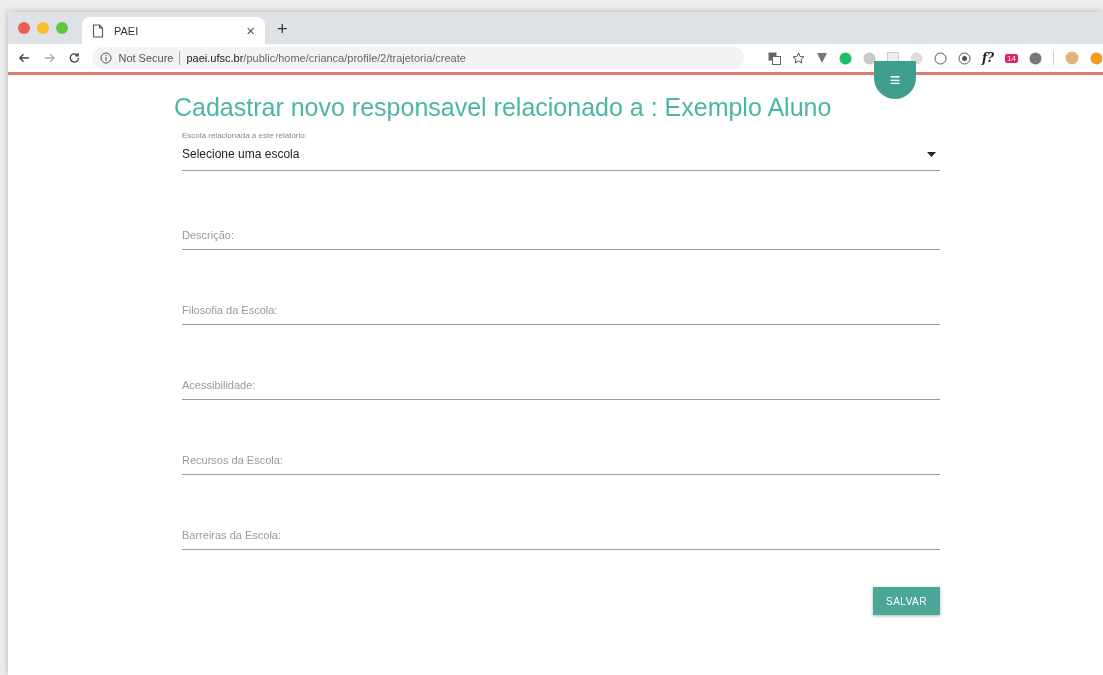  I want to click on school-select: Escola relacionada a este relatório: Selecione uma escola, so click(561, 151).